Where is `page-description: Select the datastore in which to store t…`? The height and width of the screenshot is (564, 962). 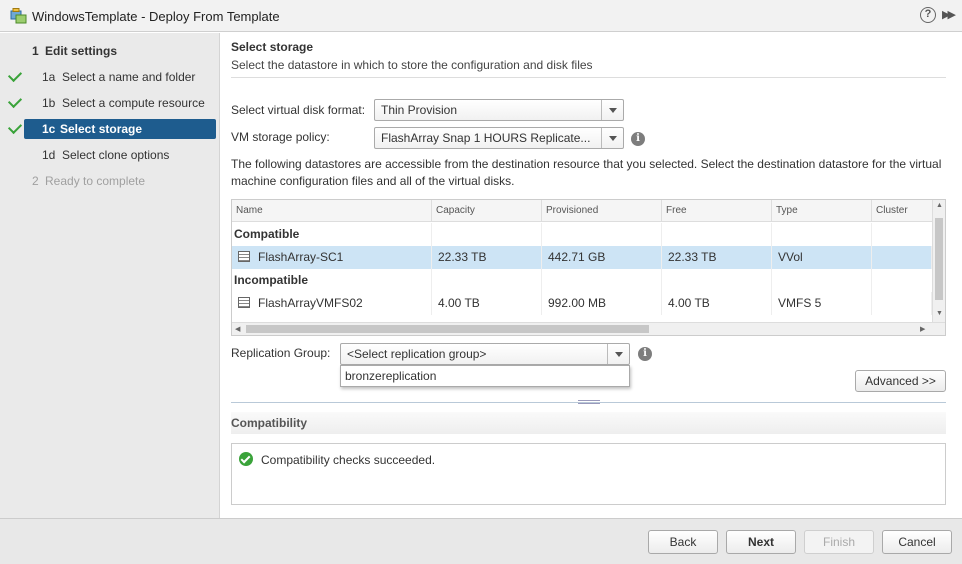
page-description: Select the datastore in which to store t… is located at coordinates (412, 65).